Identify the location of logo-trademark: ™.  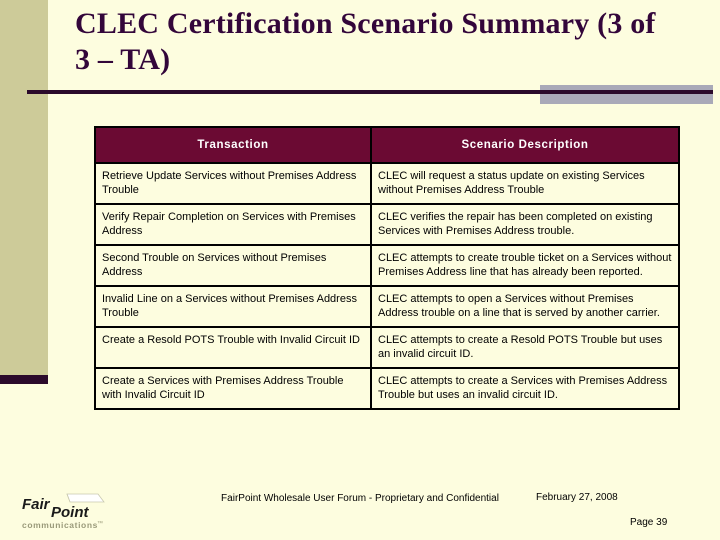
(100, 523).